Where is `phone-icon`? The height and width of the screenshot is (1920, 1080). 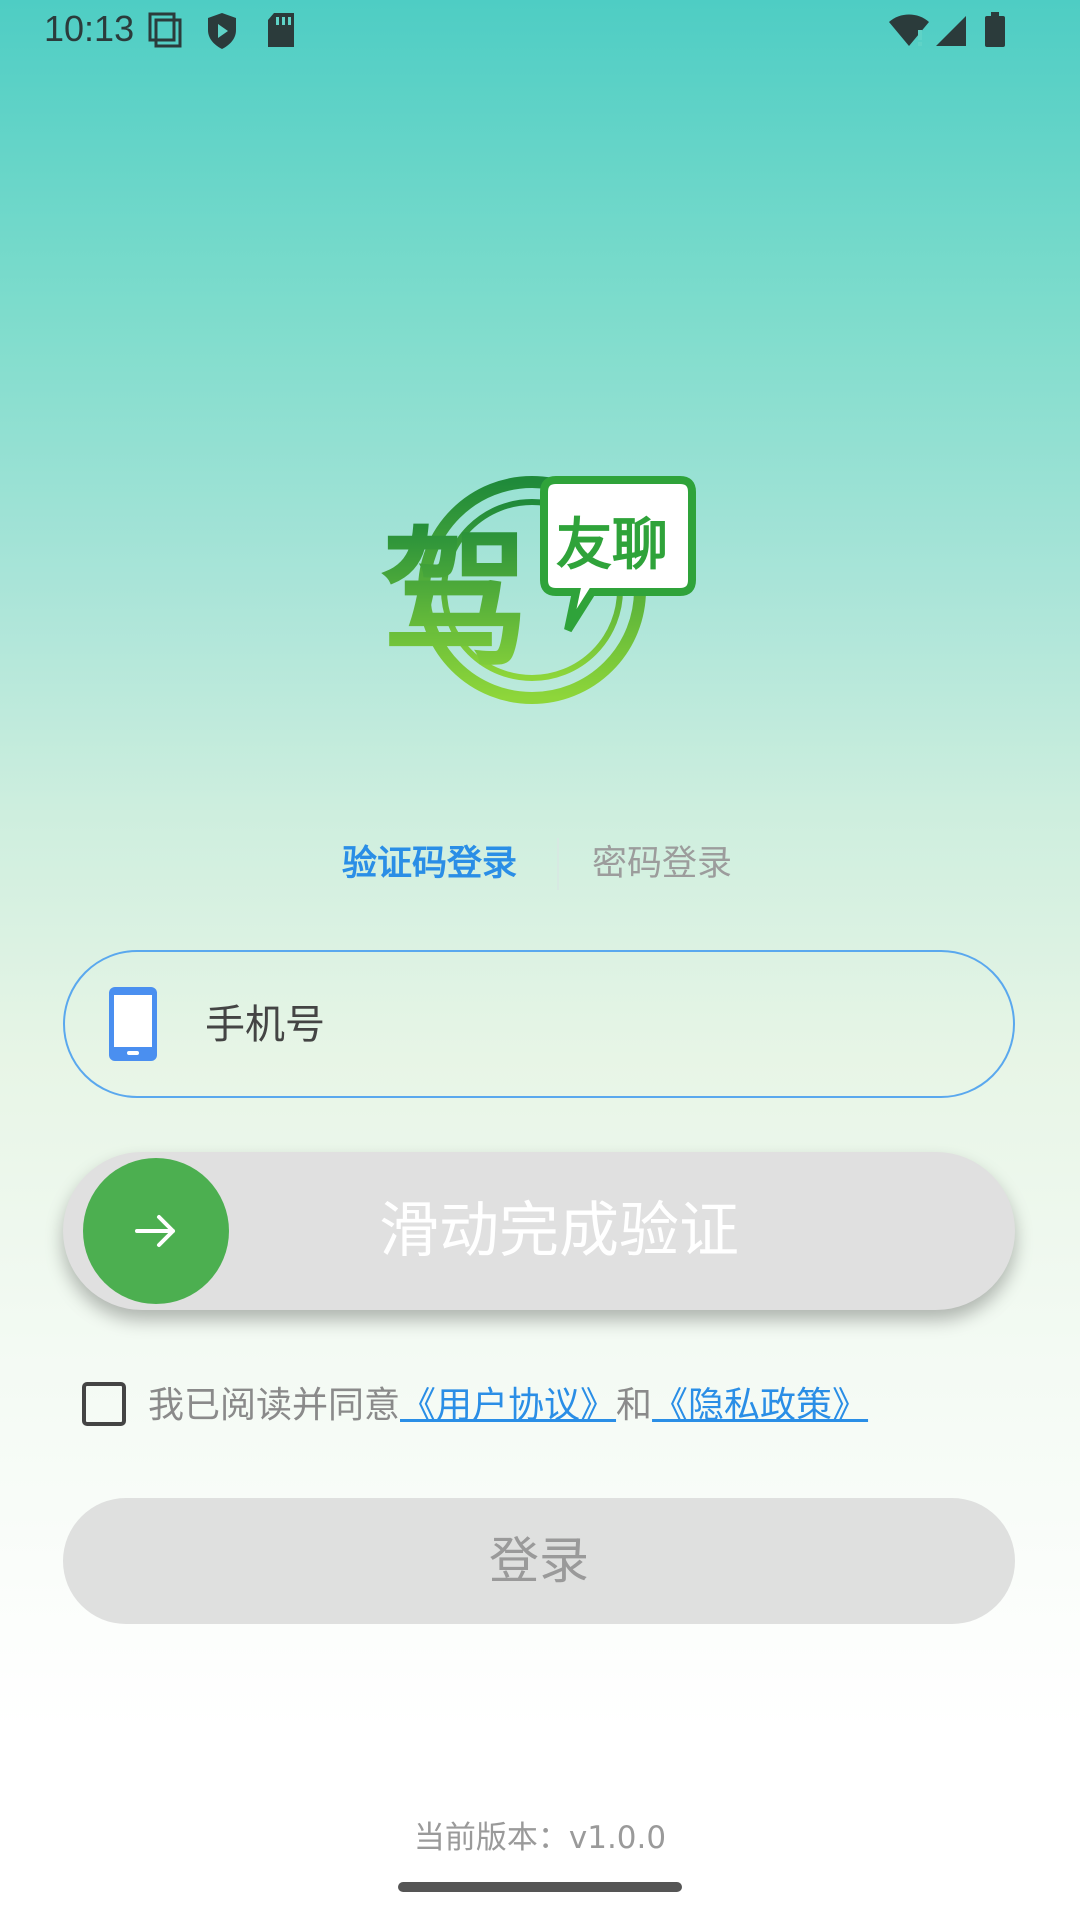
phone-icon is located at coordinates (133, 1024).